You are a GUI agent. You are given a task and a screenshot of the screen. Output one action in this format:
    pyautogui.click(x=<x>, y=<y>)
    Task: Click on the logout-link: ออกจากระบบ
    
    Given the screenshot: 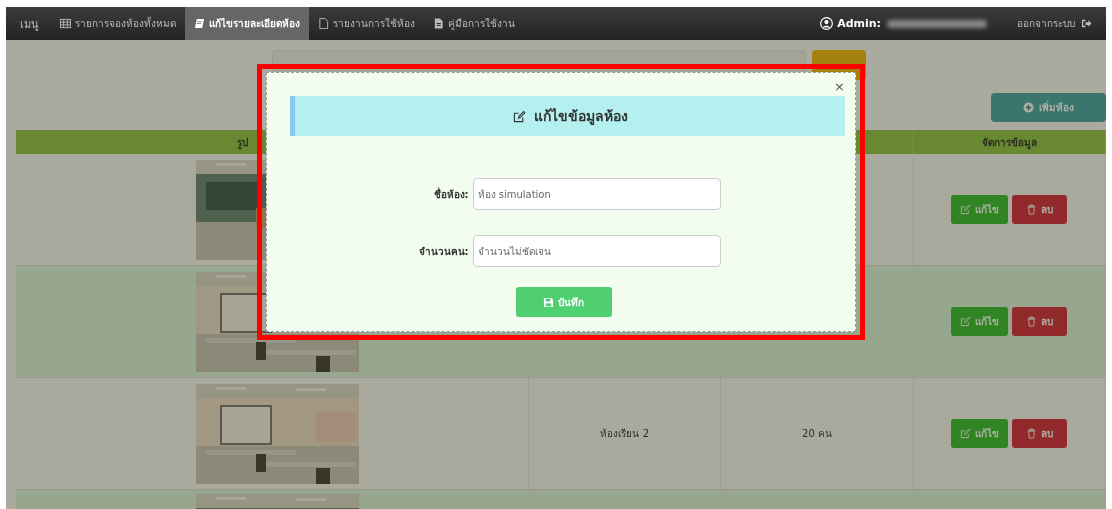 What is the action you would take?
    pyautogui.click(x=1054, y=23)
    